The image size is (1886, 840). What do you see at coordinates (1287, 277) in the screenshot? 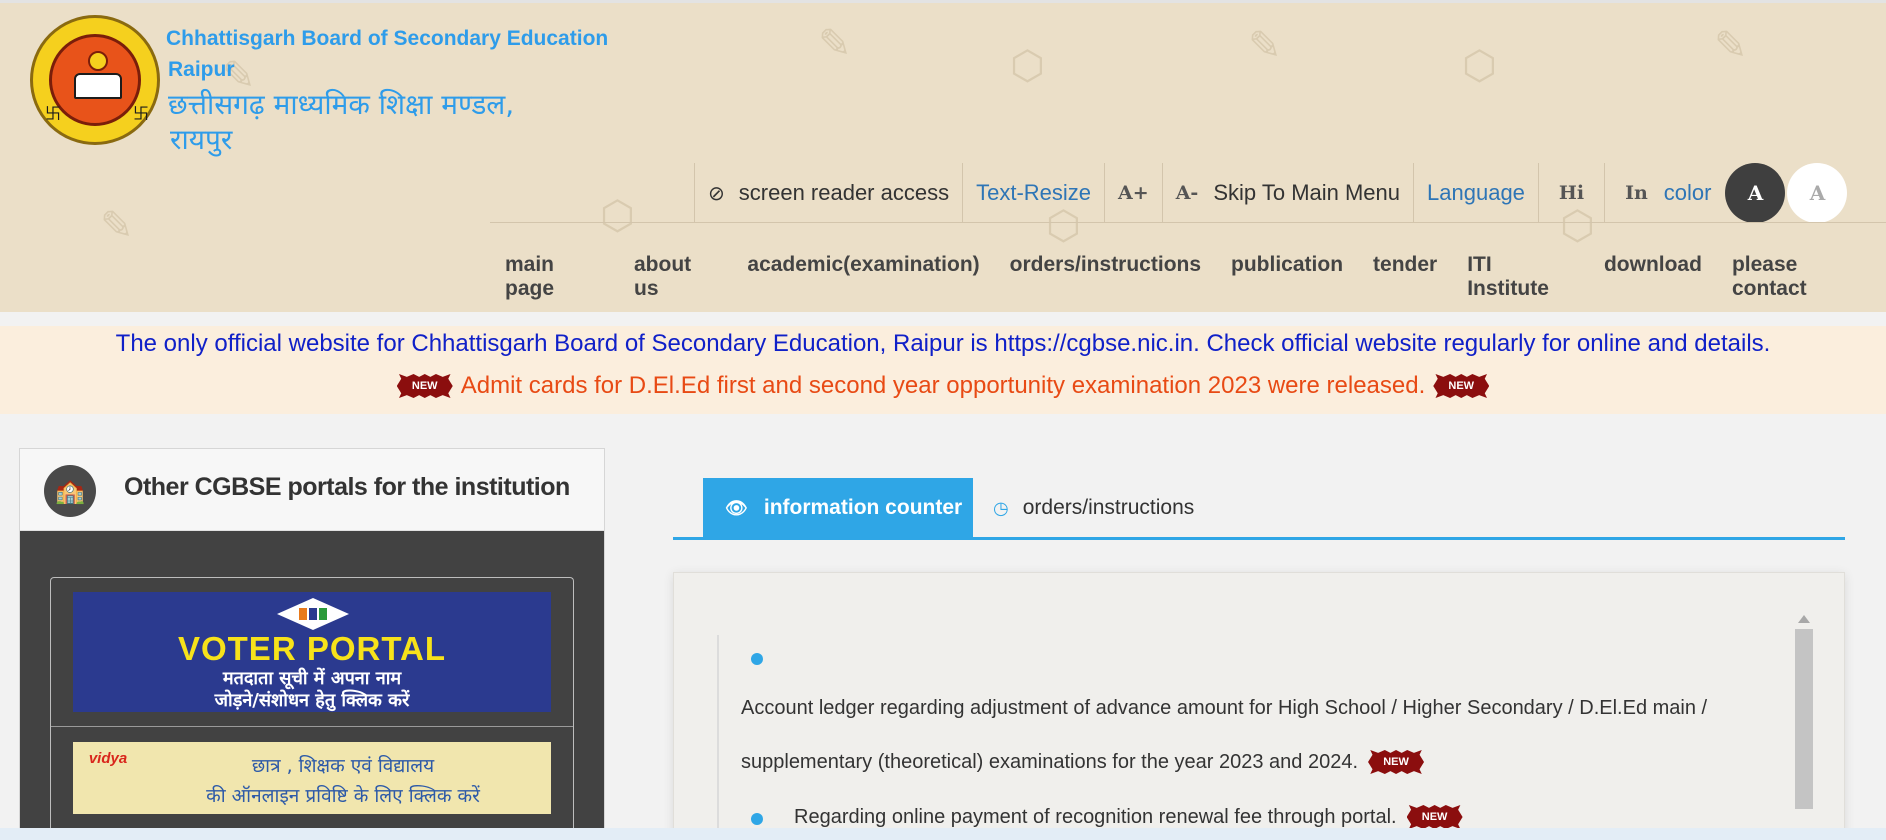
I see `nav-publication: publication` at bounding box center [1287, 277].